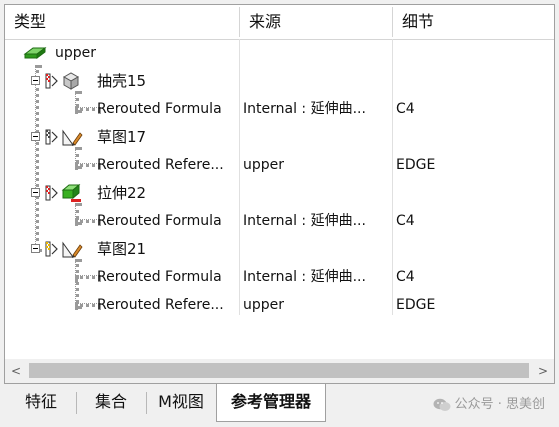  What do you see at coordinates (122, 22) in the screenshot?
I see `column-header-type: 类型` at bounding box center [122, 22].